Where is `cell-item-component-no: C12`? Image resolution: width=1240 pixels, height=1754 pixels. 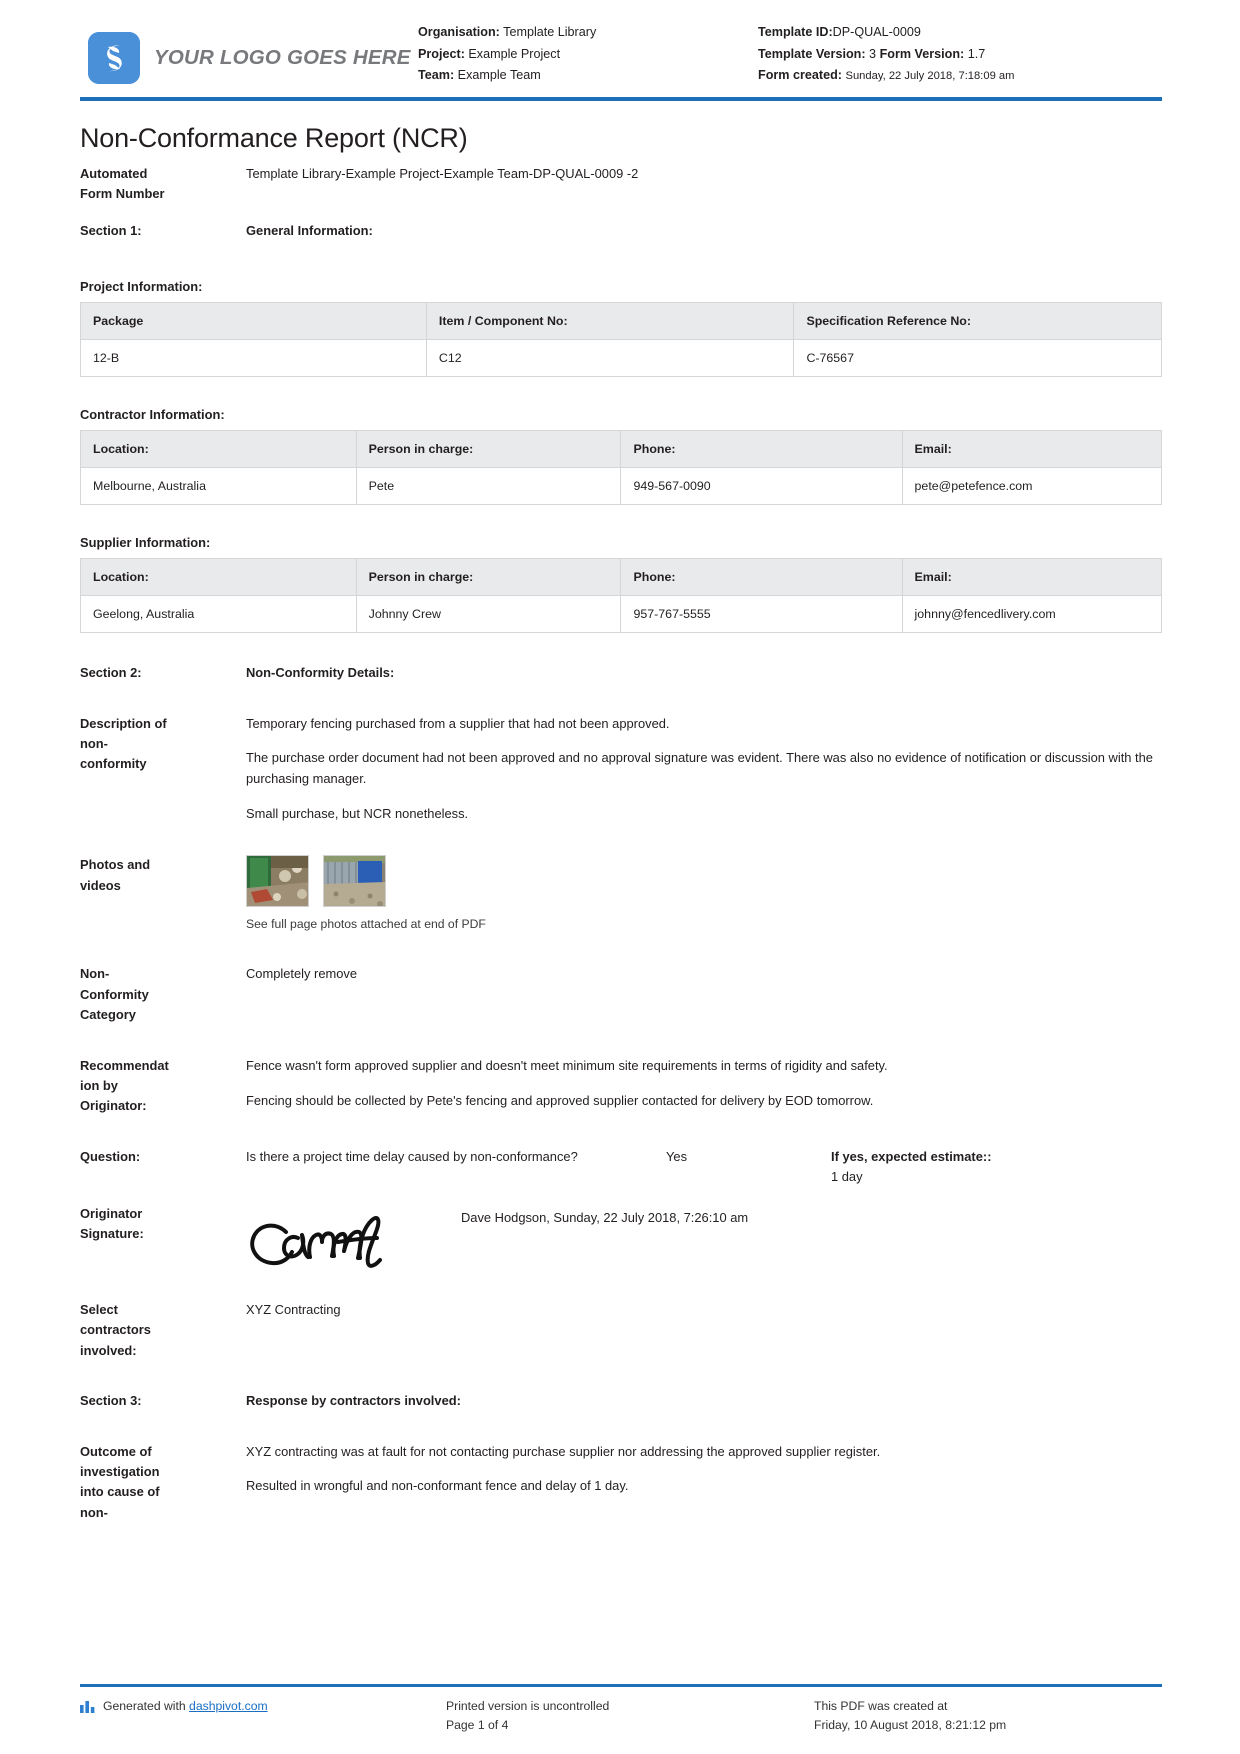
cell-item-component-no: C12 is located at coordinates (610, 358).